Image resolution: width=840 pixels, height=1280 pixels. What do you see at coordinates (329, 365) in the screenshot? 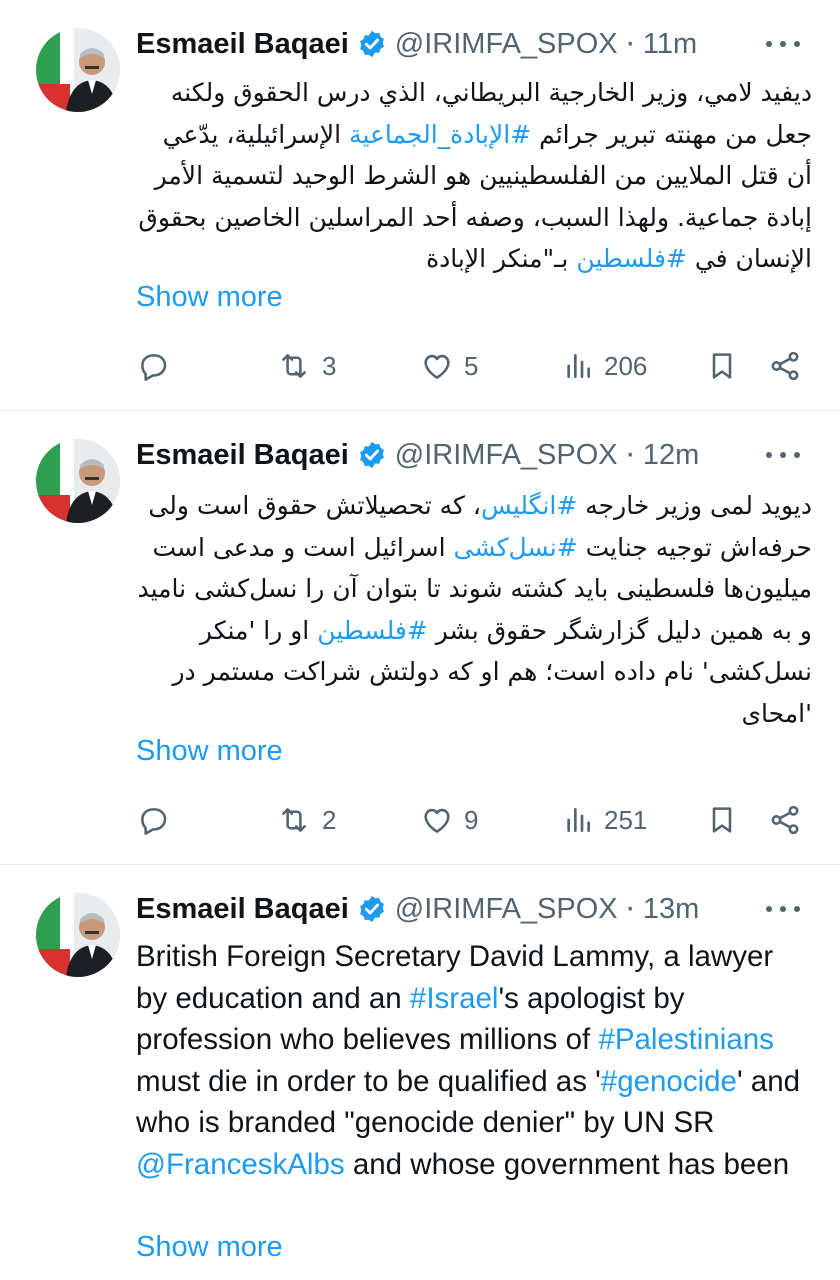
I see `repost-count: 3` at bounding box center [329, 365].